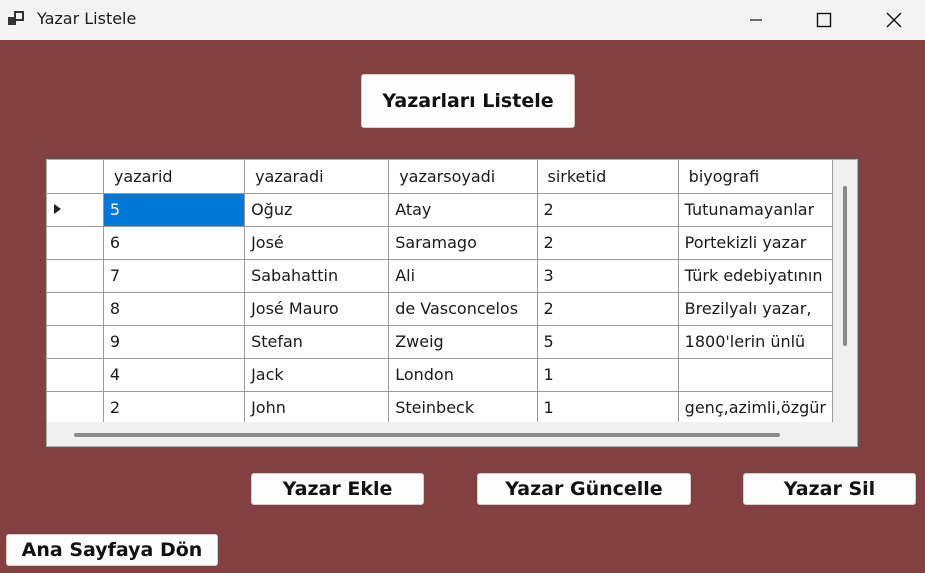 This screenshot has width=925, height=573. I want to click on add-author-button: Yazar Ekle, so click(337, 489).